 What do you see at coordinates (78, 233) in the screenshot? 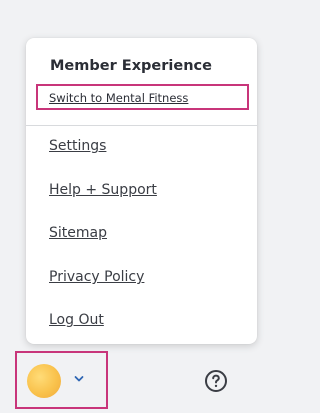
I see `sitemap-link: Sitemap` at bounding box center [78, 233].